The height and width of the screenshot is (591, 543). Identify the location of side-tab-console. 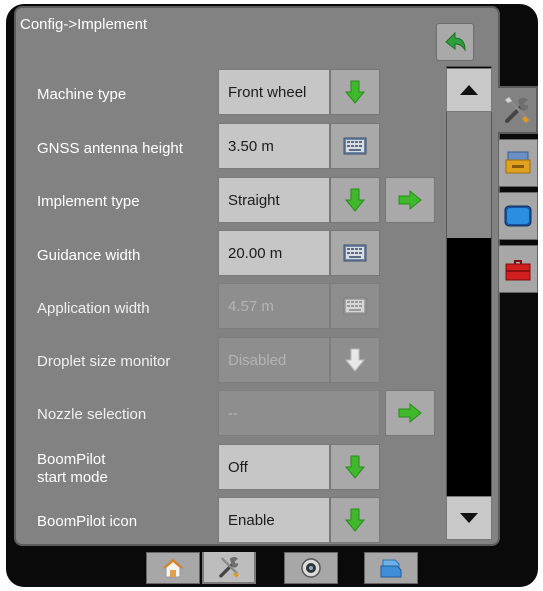
(518, 163).